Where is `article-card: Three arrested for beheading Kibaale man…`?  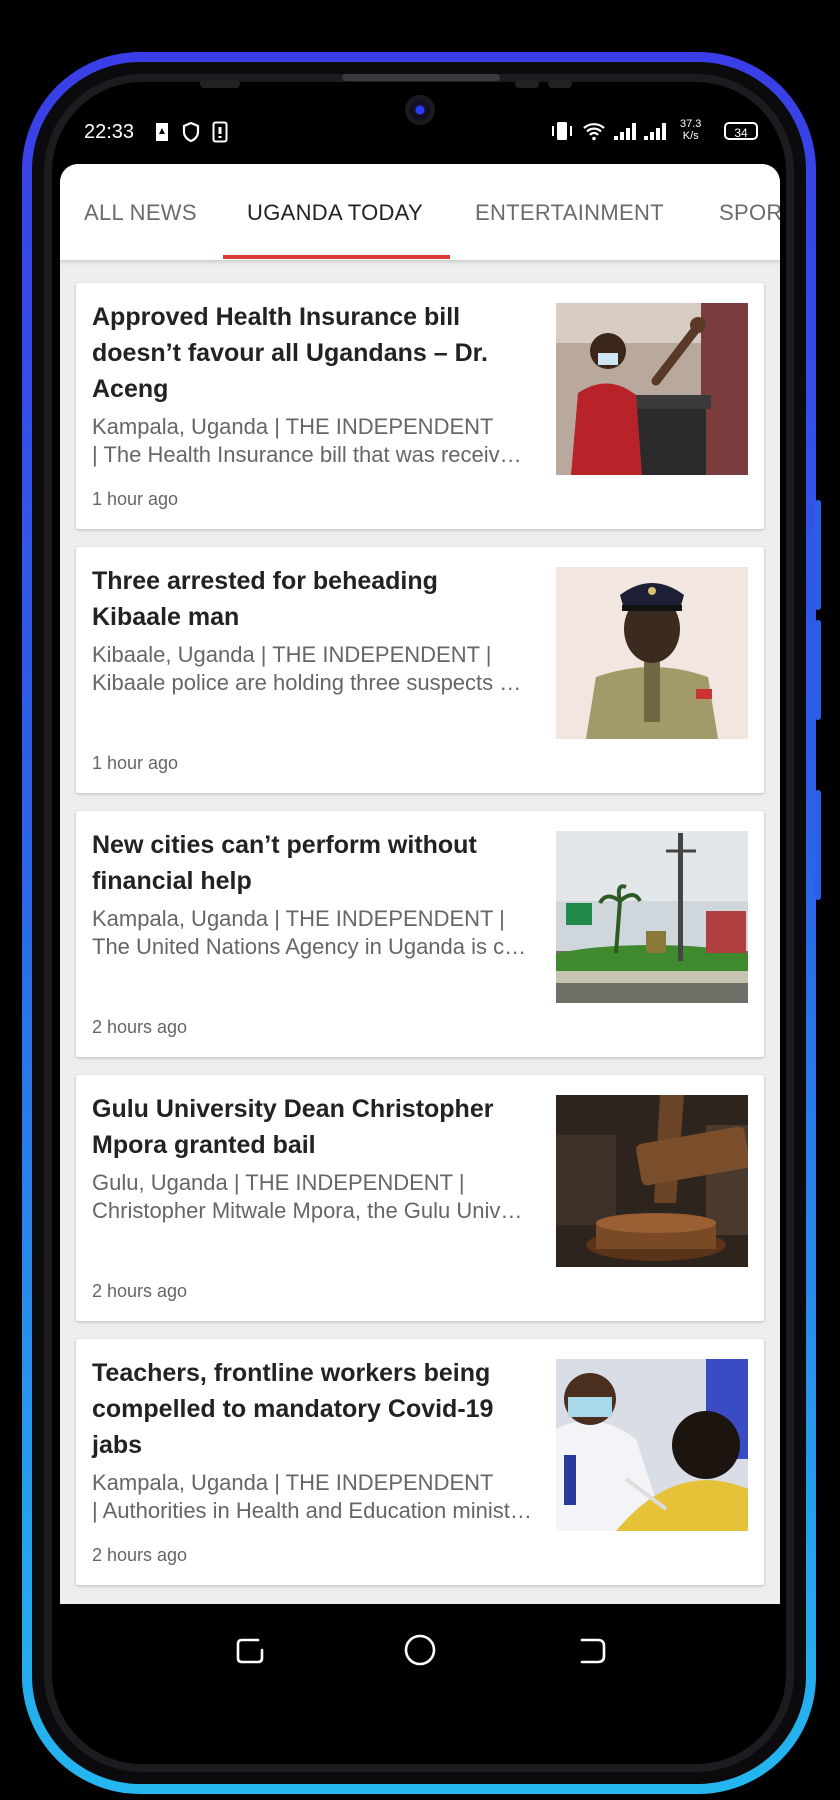
article-card: Three arrested for beheading Kibaale man… is located at coordinates (420, 670).